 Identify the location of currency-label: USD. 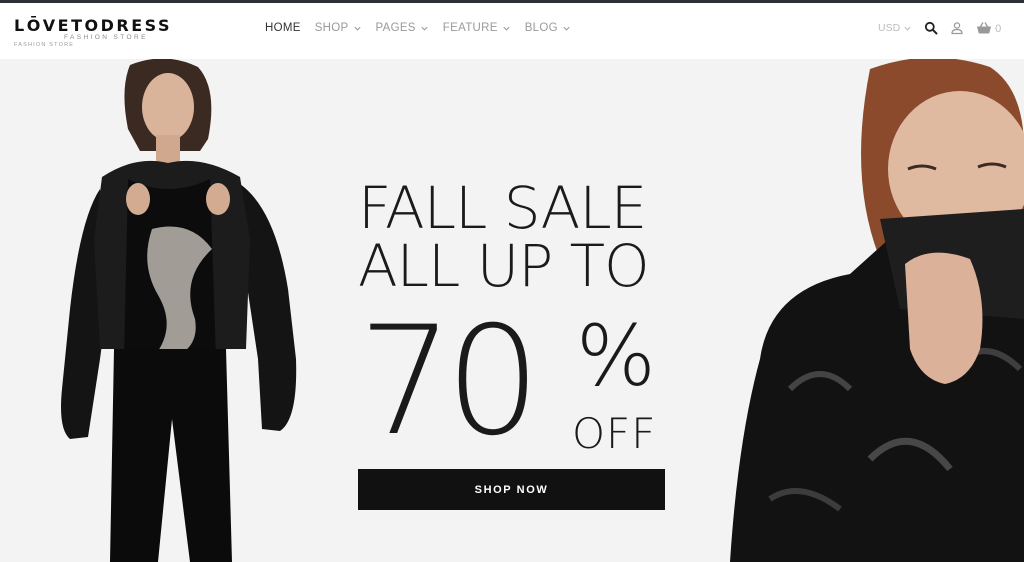
(889, 28).